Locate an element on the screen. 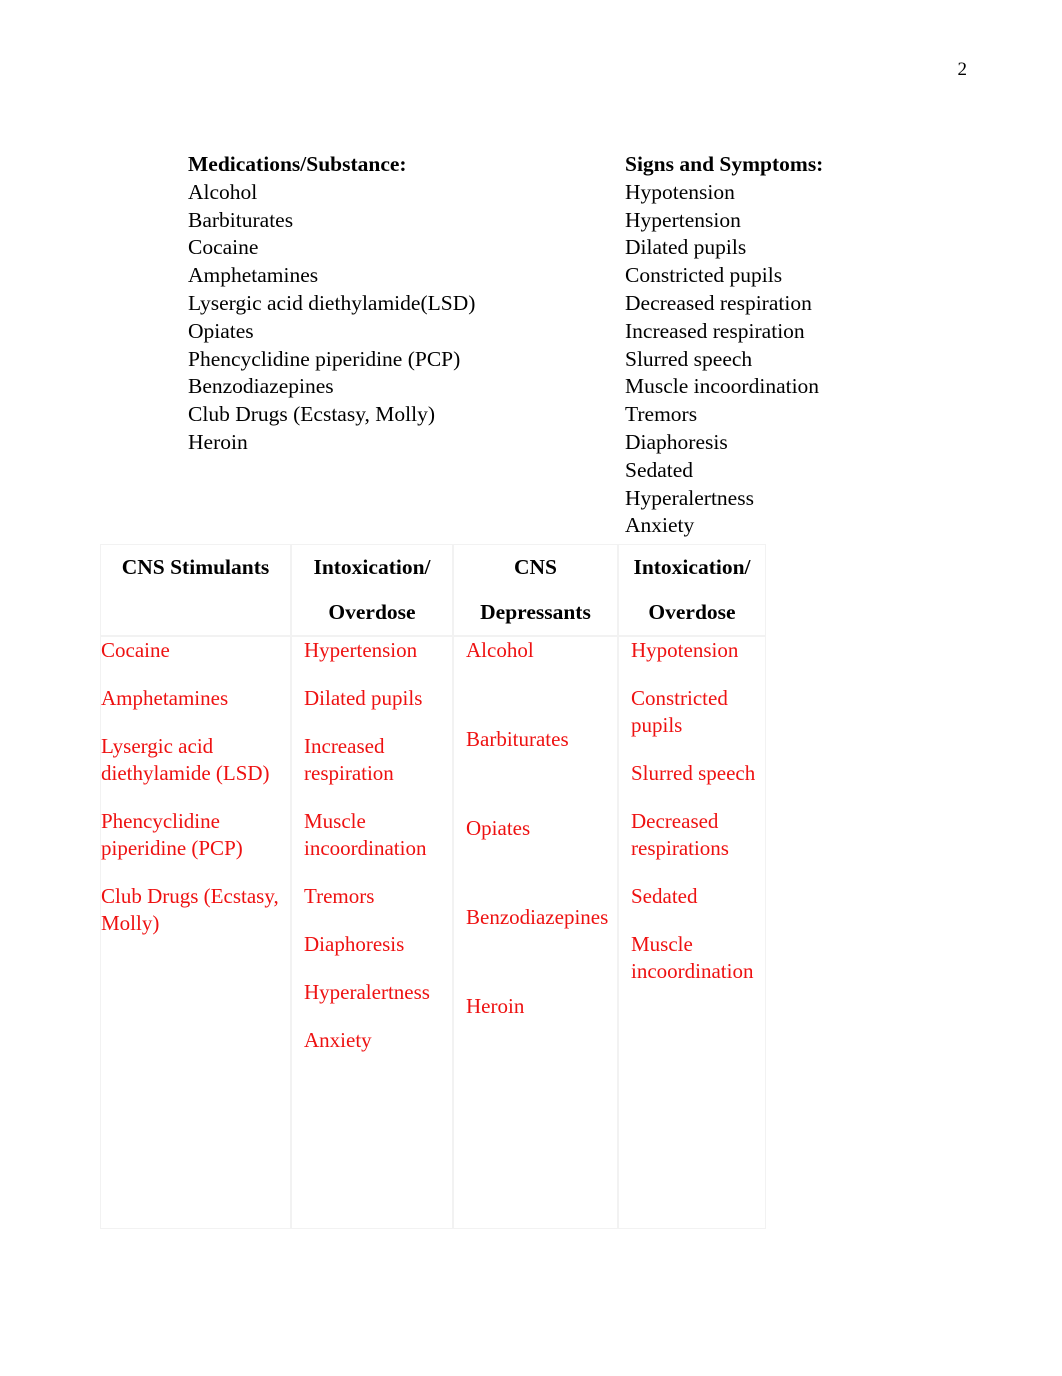  list-item: Decreased respirations is located at coordinates (680, 834).